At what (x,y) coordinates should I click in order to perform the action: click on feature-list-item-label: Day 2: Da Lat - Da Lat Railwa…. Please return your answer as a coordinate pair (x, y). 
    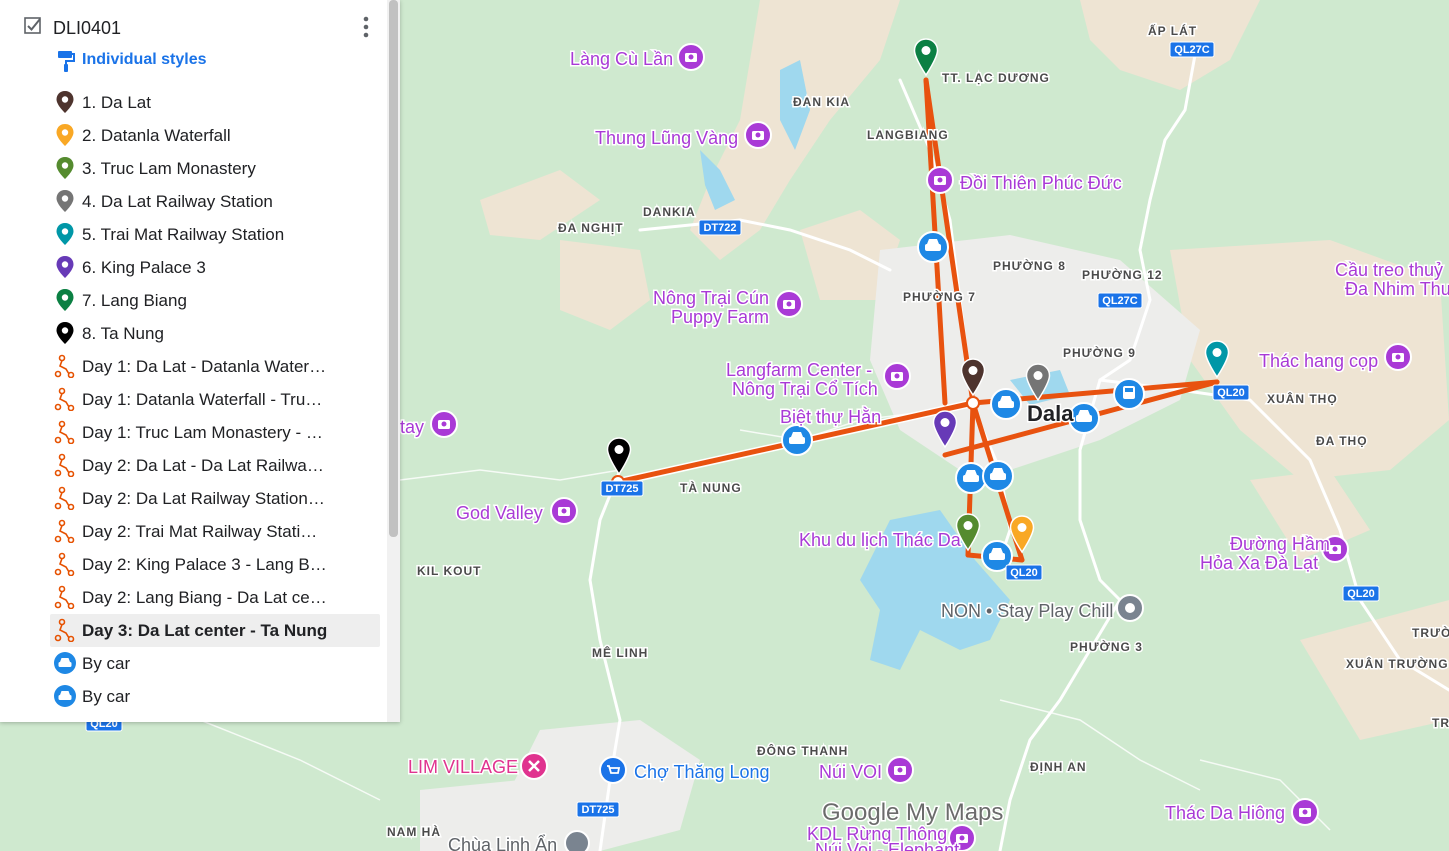
    Looking at the image, I should click on (203, 465).